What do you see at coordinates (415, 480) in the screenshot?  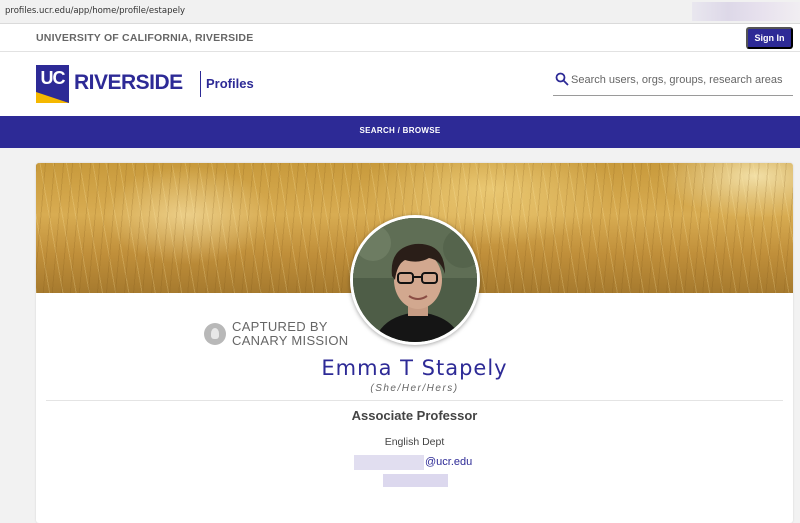 I see `phone-redaction` at bounding box center [415, 480].